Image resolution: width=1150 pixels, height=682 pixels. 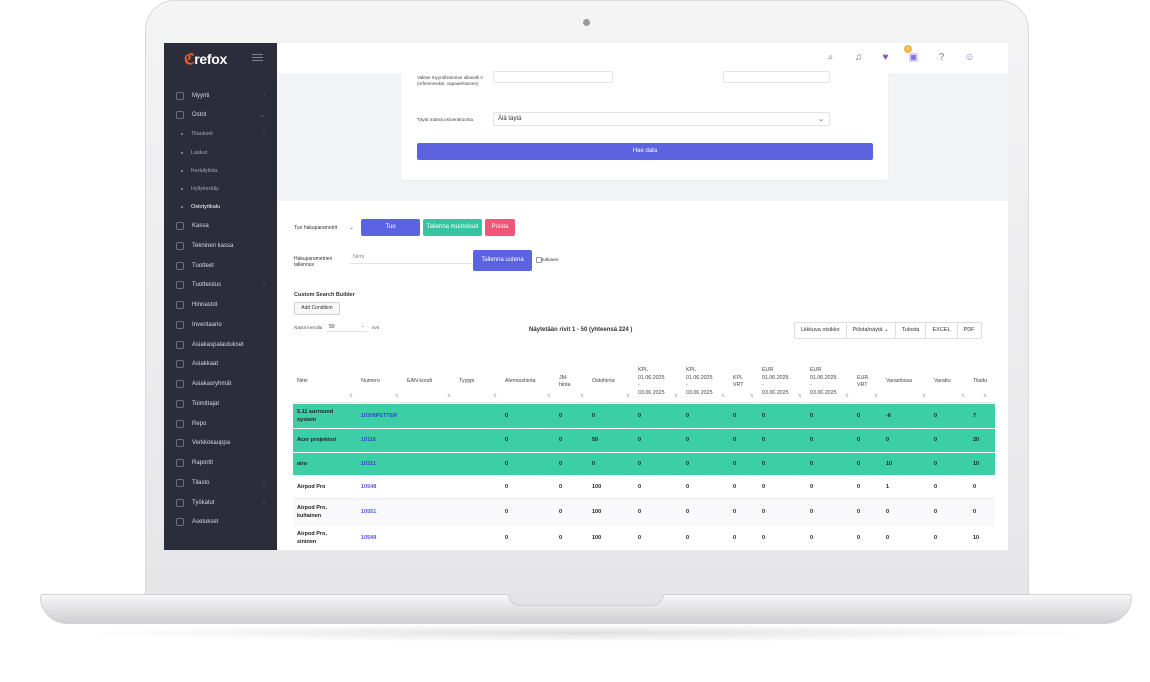 I want to click on product-number-link: 10549, so click(x=368, y=539).